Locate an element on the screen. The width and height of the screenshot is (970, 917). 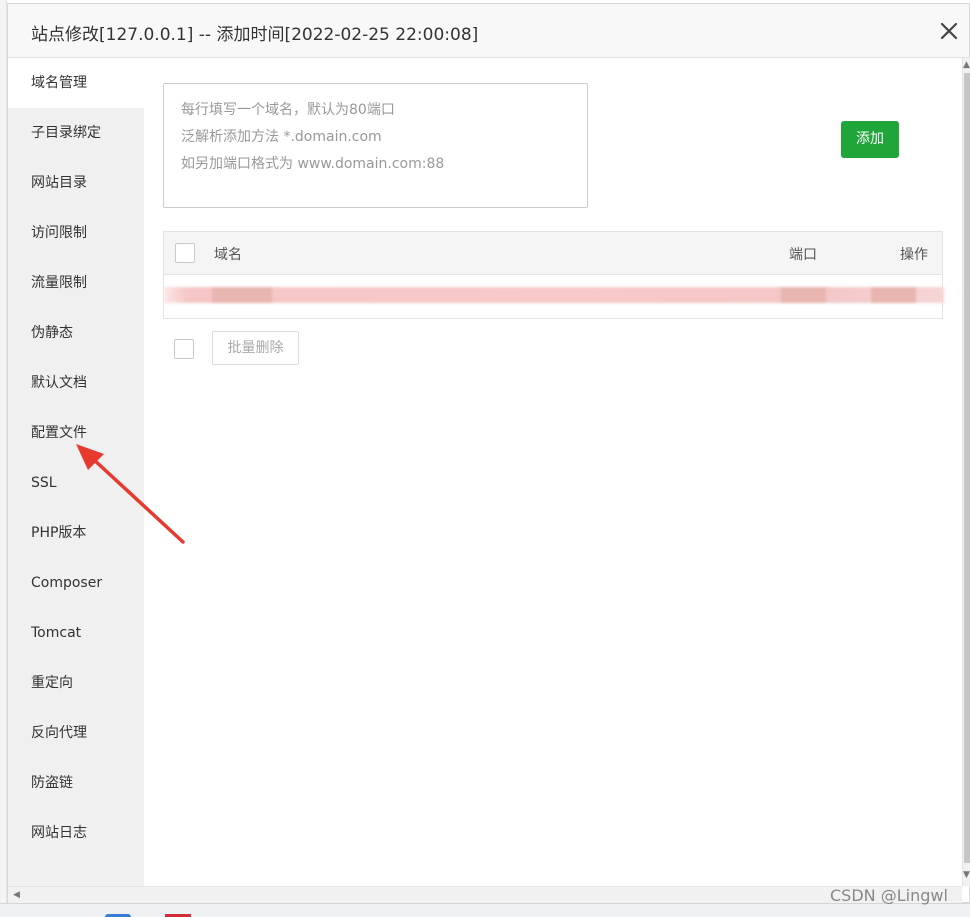
domain-table: 域名 端口 操作 is located at coordinates (553, 275).